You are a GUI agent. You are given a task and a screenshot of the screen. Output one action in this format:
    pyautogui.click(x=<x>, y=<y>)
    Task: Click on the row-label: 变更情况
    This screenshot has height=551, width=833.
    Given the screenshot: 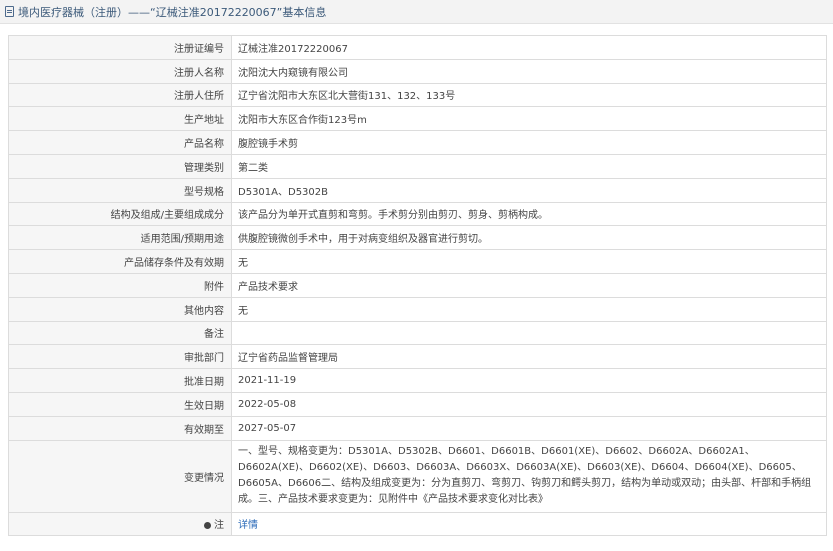 What is the action you would take?
    pyautogui.click(x=120, y=476)
    